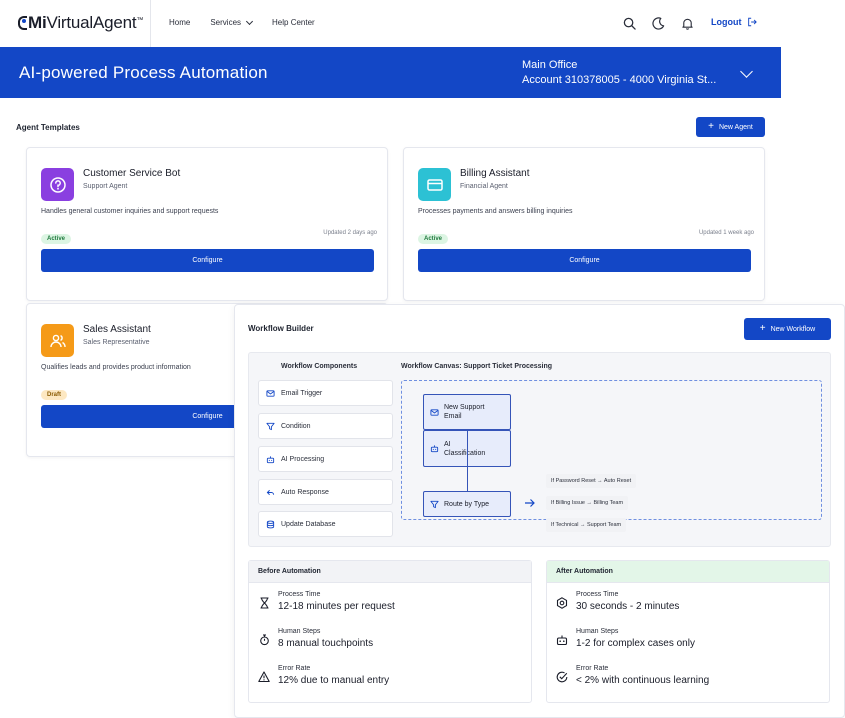 This screenshot has height=718, width=845. What do you see at coordinates (326, 643) in the screenshot?
I see `metric-value: 8 manual touchpoints` at bounding box center [326, 643].